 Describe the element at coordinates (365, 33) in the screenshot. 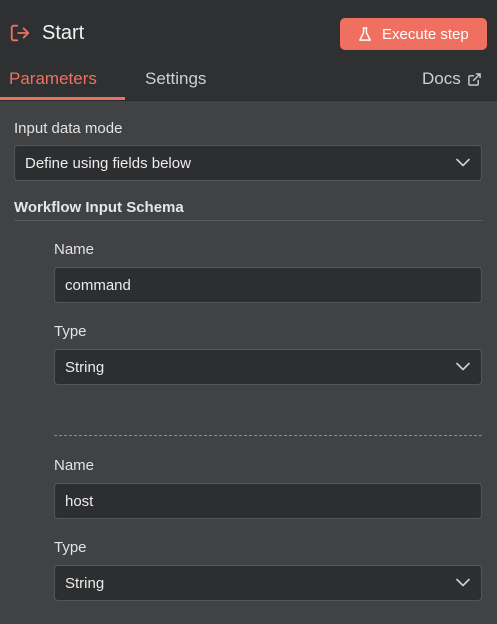

I see `flask-icon` at that location.